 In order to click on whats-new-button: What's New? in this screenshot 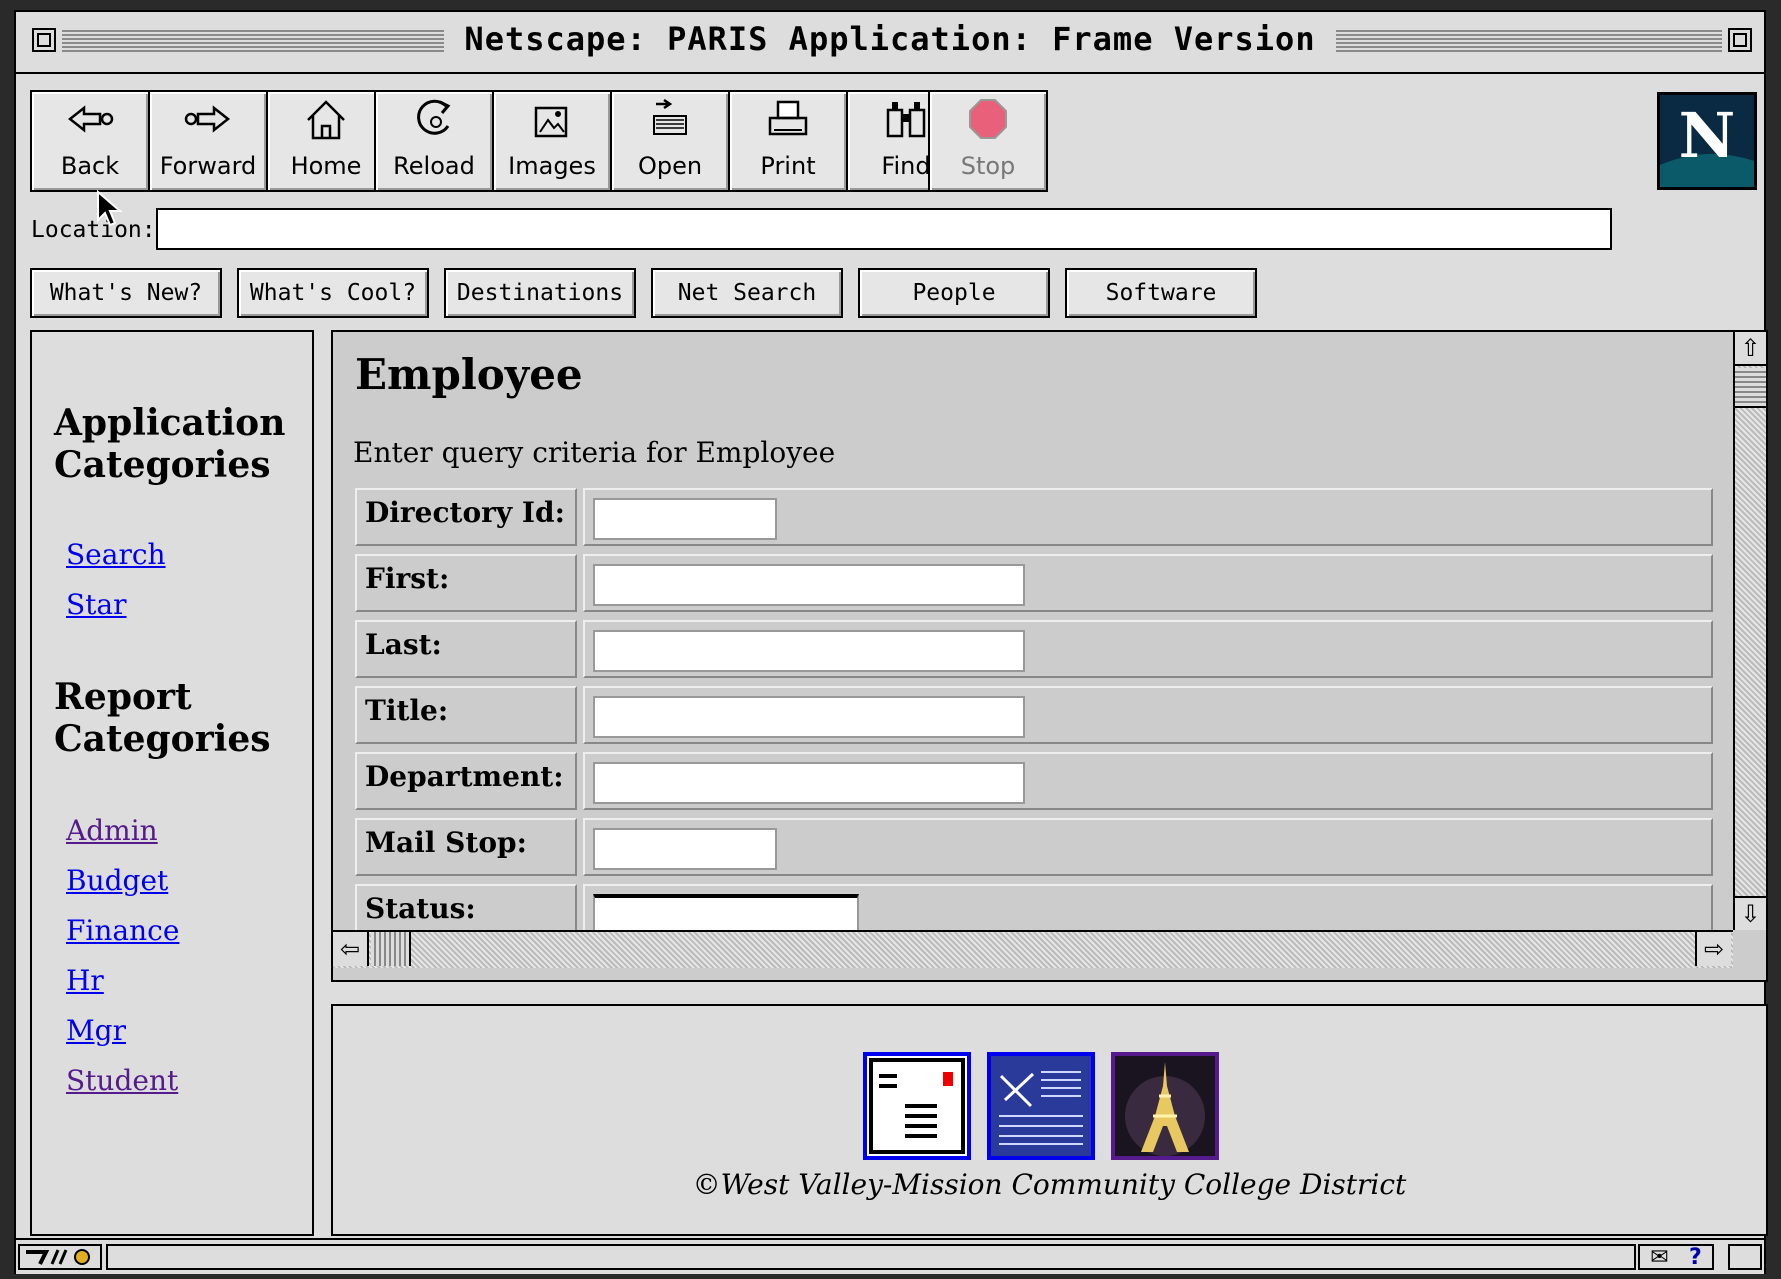, I will do `click(126, 293)`.